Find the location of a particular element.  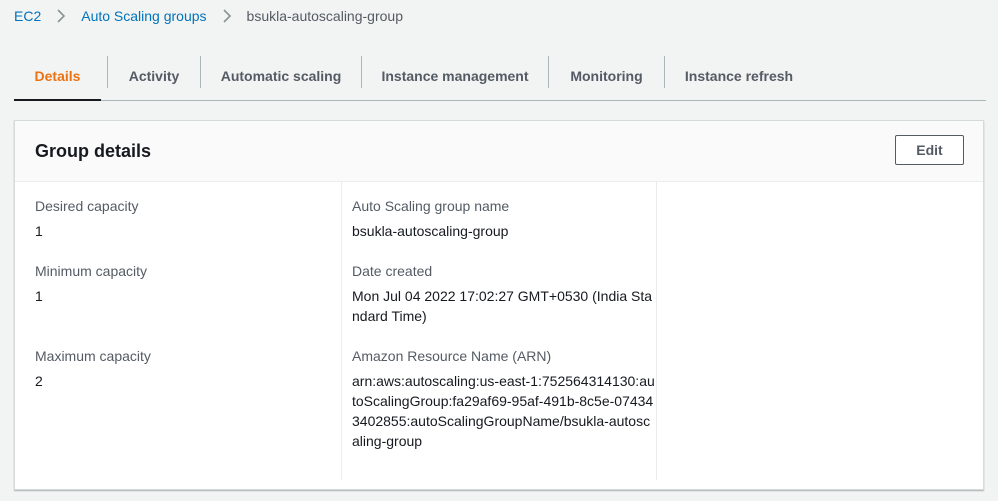

column-divider is located at coordinates (656, 331).